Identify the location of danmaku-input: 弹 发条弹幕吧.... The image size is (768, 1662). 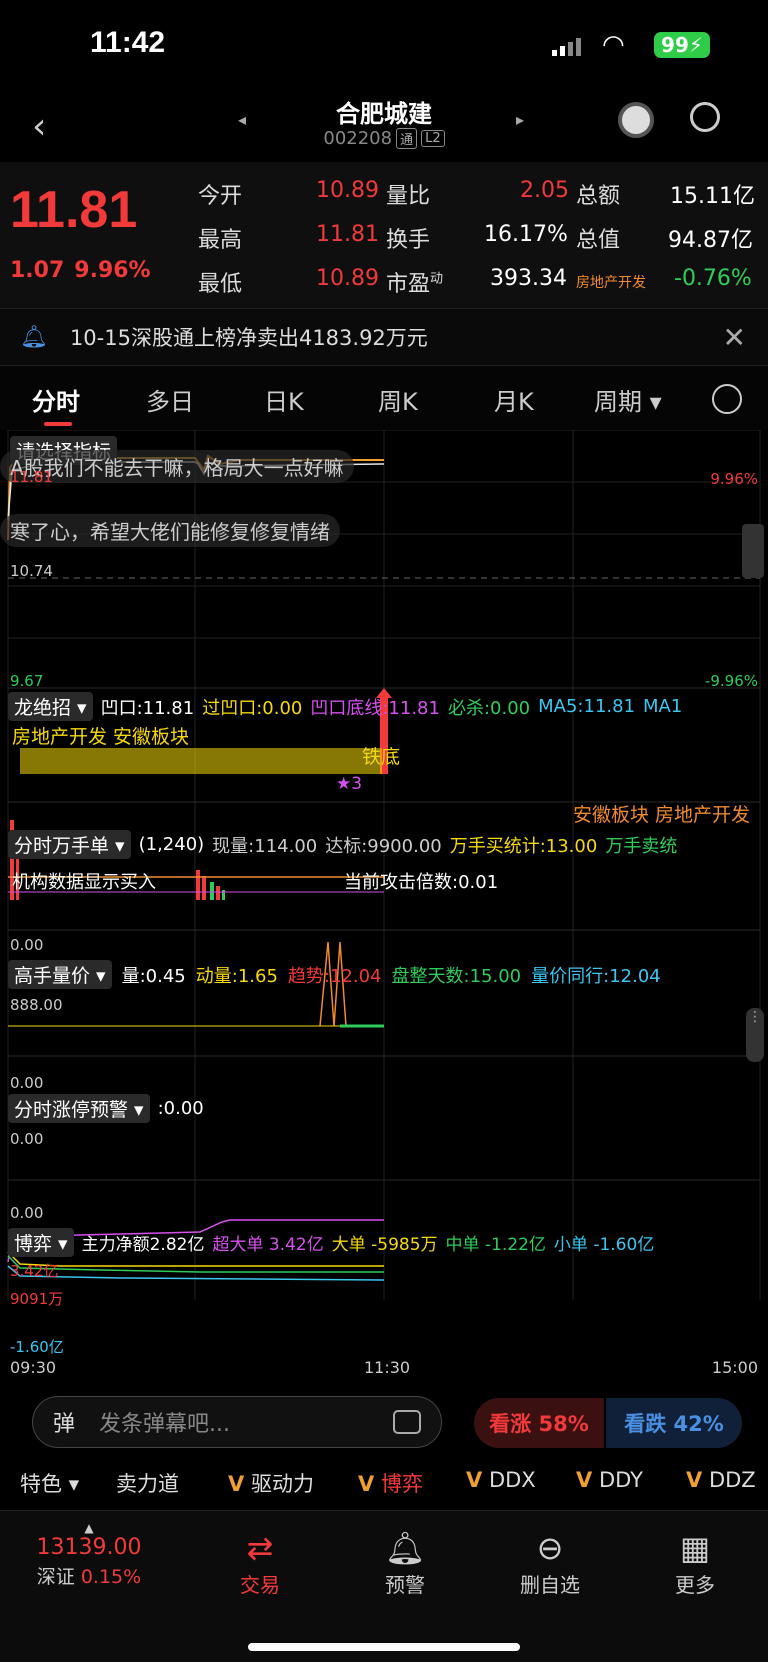
(237, 1422).